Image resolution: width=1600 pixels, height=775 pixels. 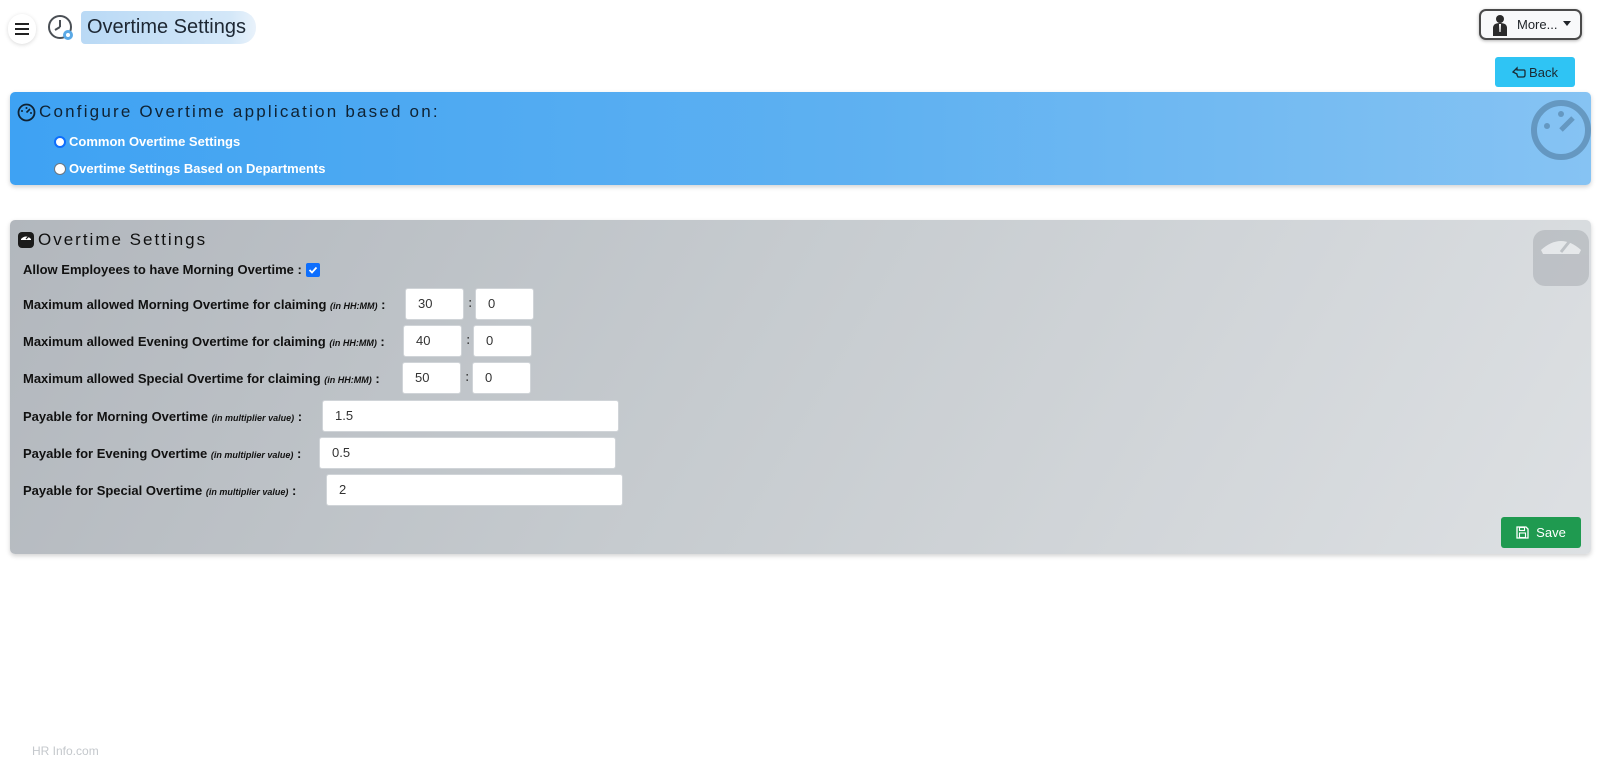 I want to click on radio-label: Common Overtime Settings, so click(x=155, y=141).